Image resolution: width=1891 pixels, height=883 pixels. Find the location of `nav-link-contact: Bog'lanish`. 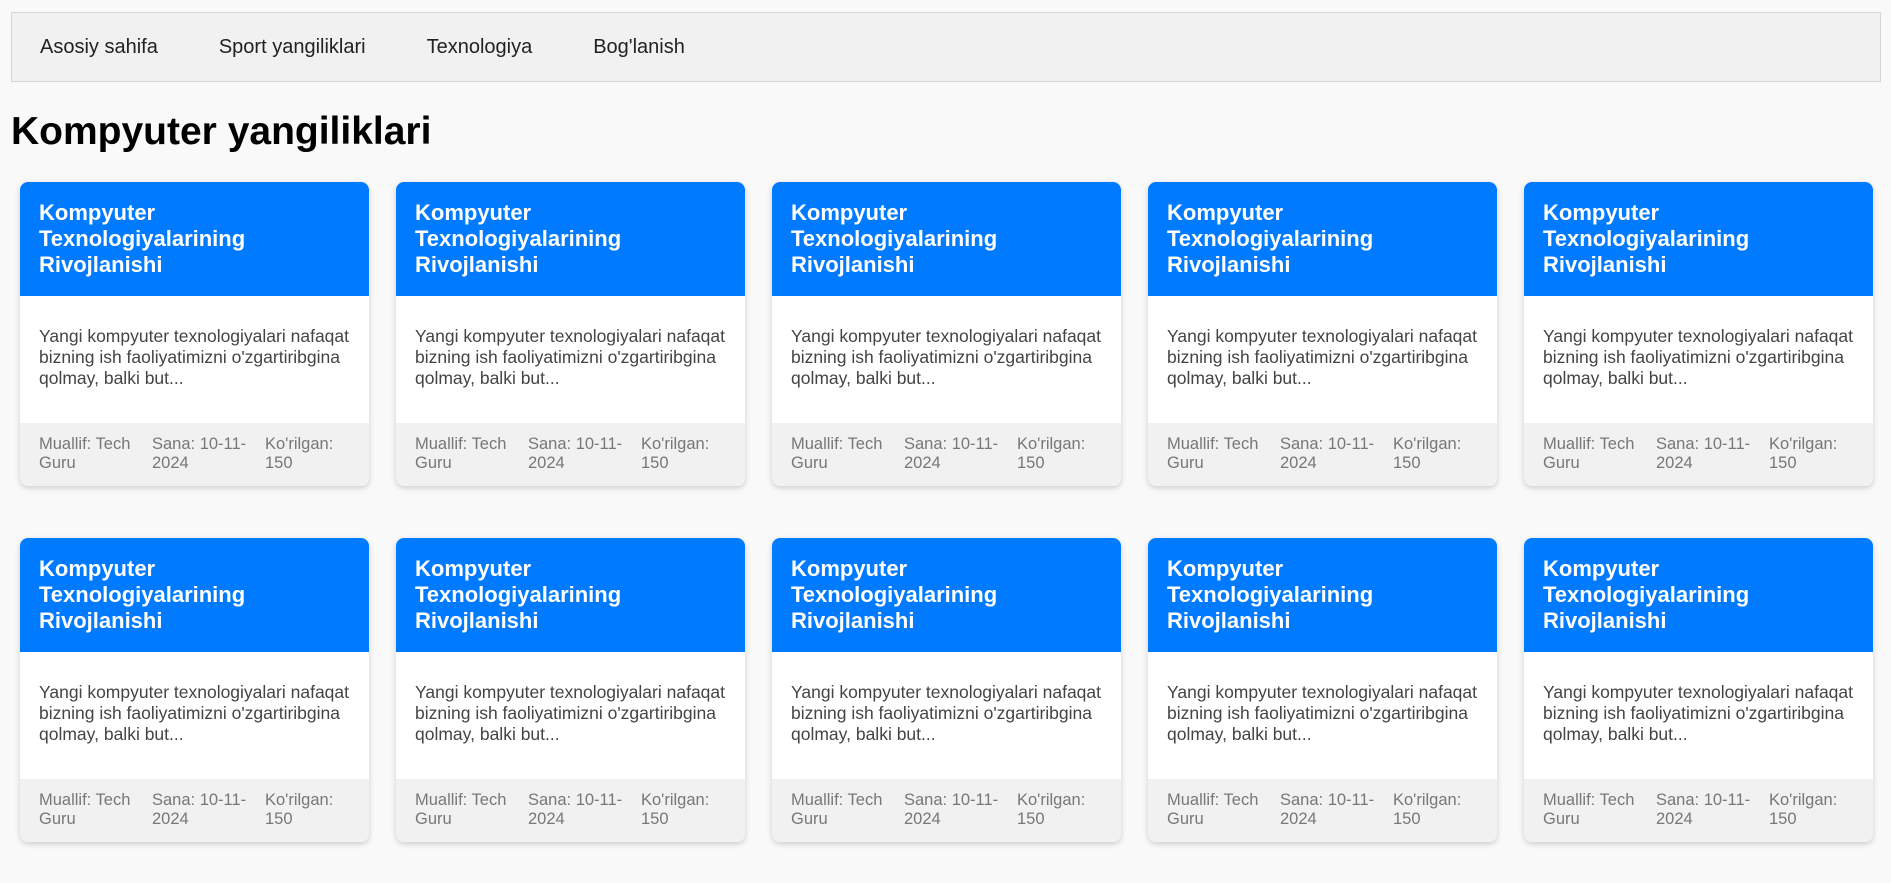

nav-link-contact: Bog'lanish is located at coordinates (639, 47).